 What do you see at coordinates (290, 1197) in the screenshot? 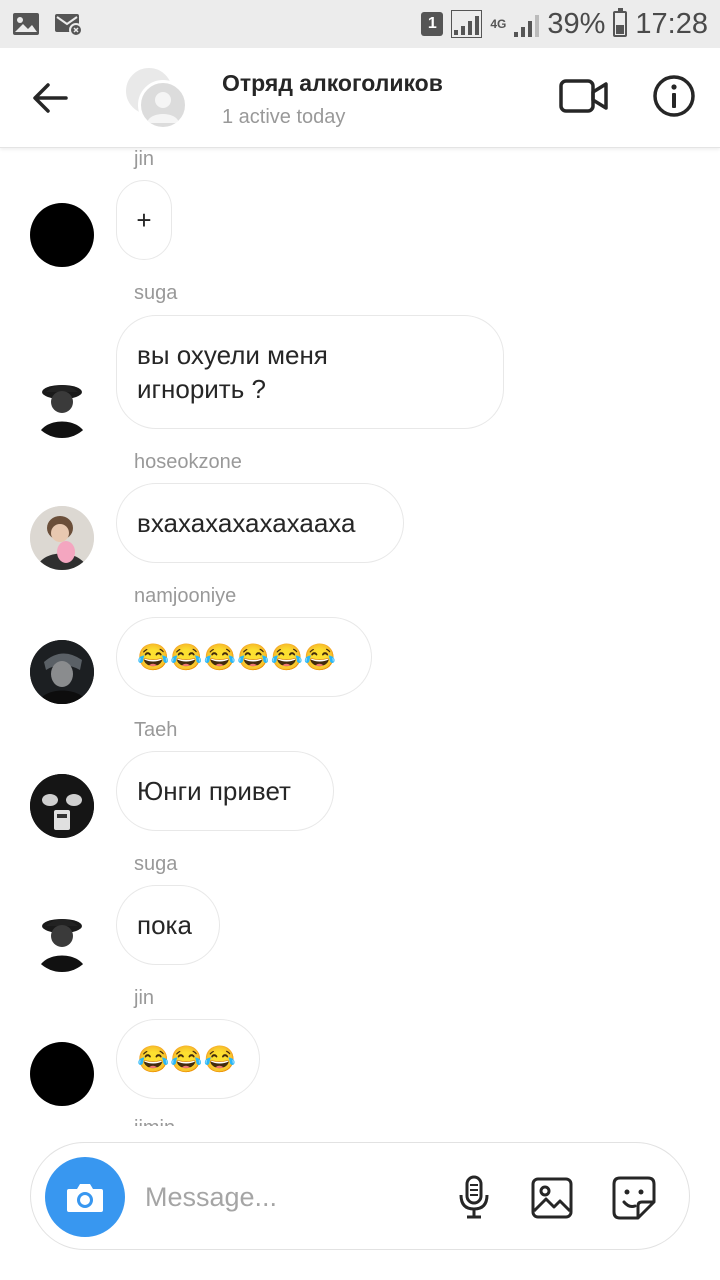
I see `message-input` at bounding box center [290, 1197].